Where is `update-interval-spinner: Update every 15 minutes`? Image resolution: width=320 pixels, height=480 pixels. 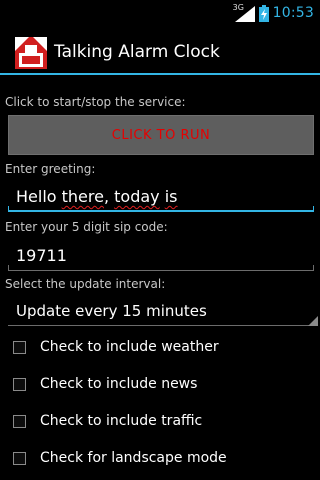 update-interval-spinner: Update every 15 minutes is located at coordinates (163, 311).